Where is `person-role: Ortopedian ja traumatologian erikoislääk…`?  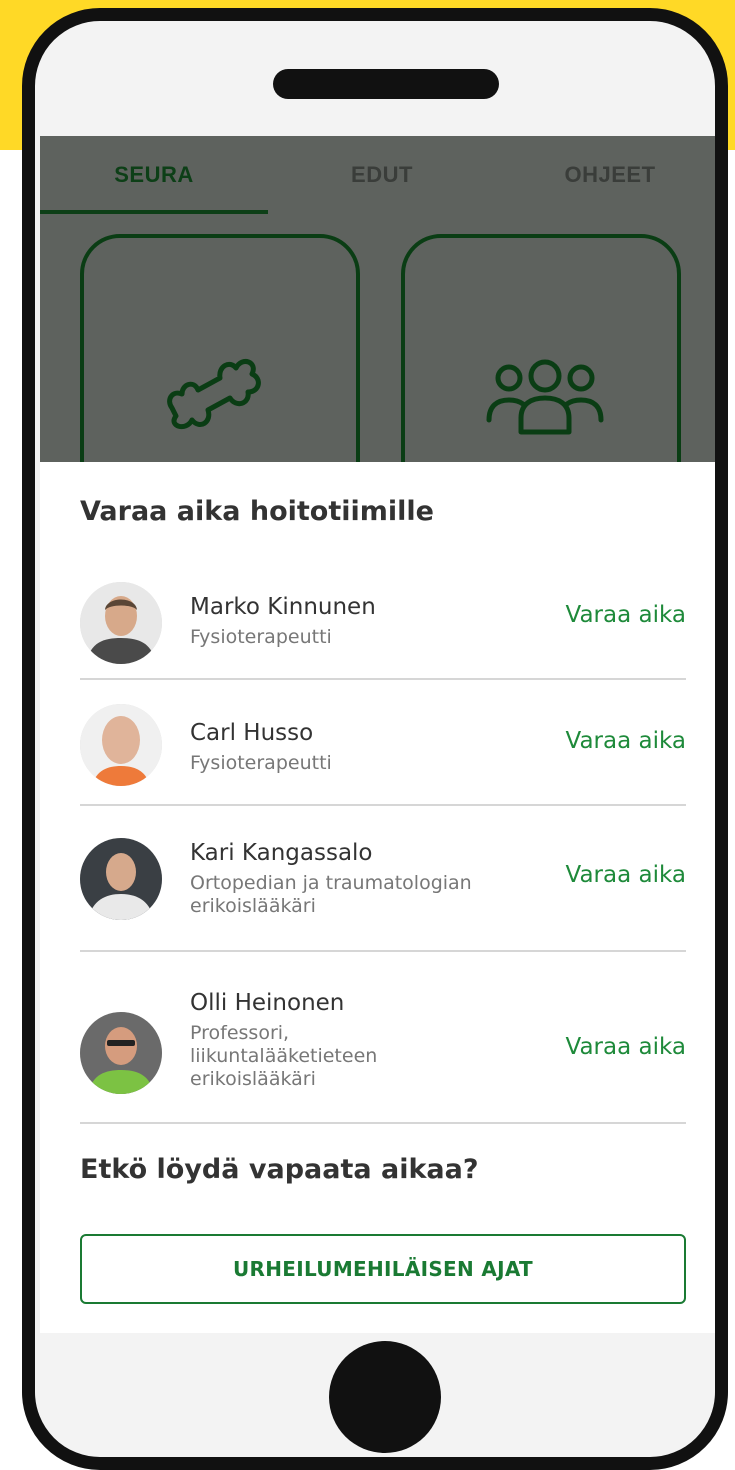 person-role: Ortopedian ja traumatologian erikoislääk… is located at coordinates (331, 894).